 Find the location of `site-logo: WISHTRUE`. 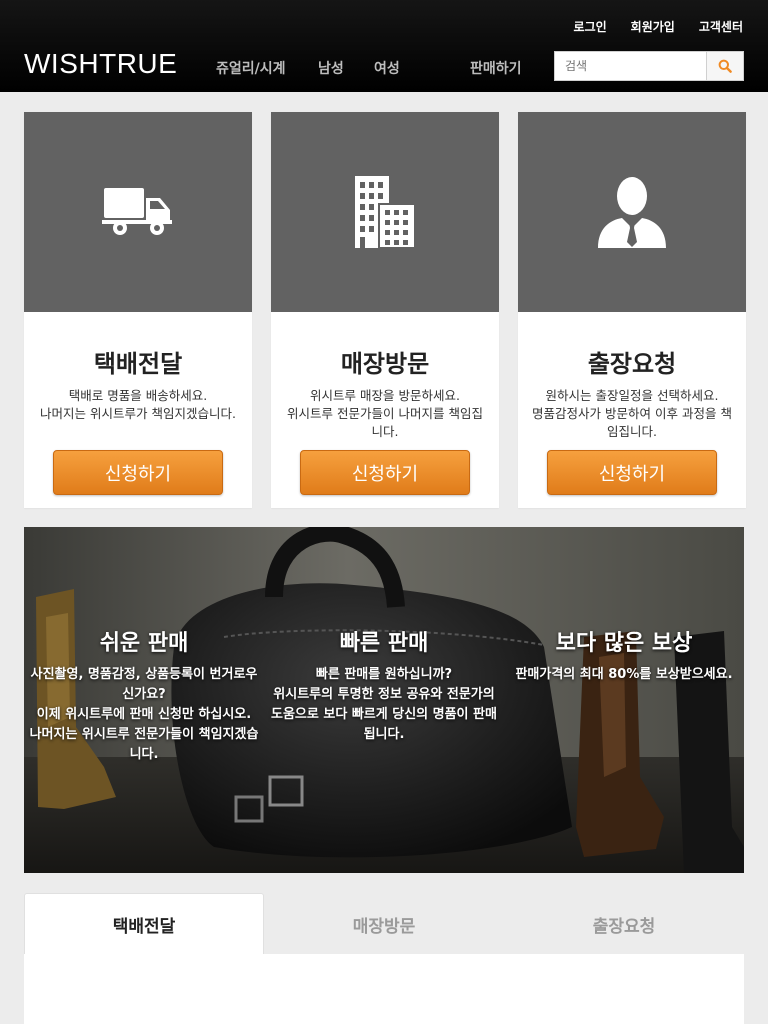

site-logo: WISHTRUE is located at coordinates (100, 64).